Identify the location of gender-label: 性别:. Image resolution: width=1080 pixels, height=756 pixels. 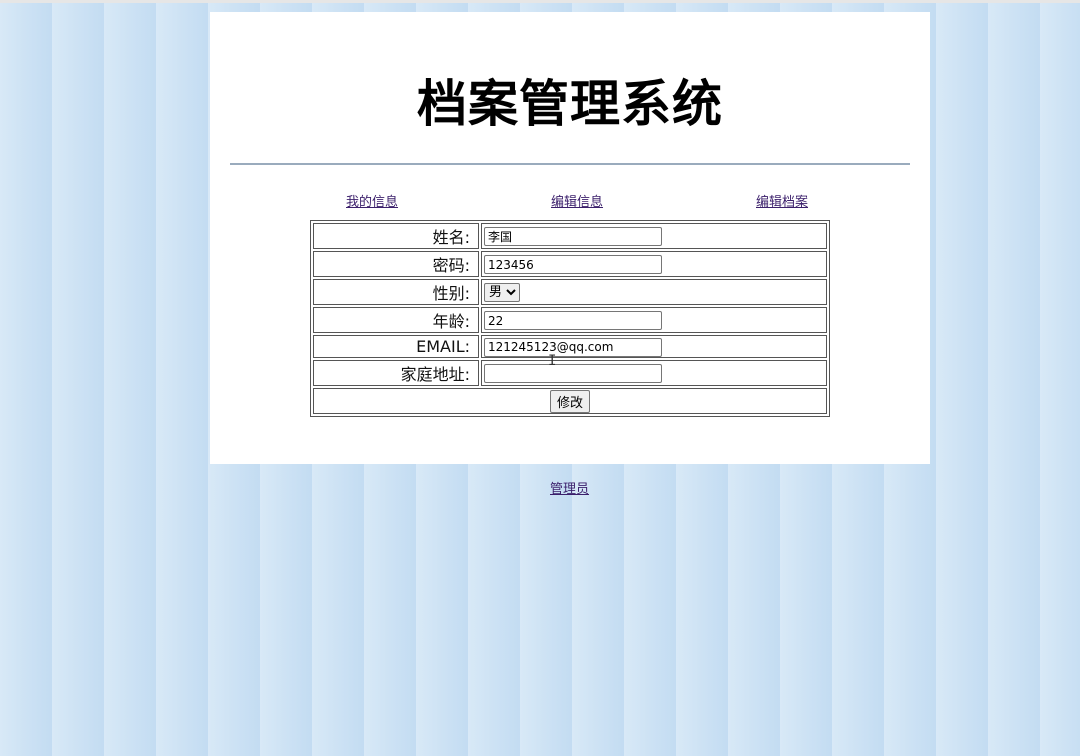
(396, 292).